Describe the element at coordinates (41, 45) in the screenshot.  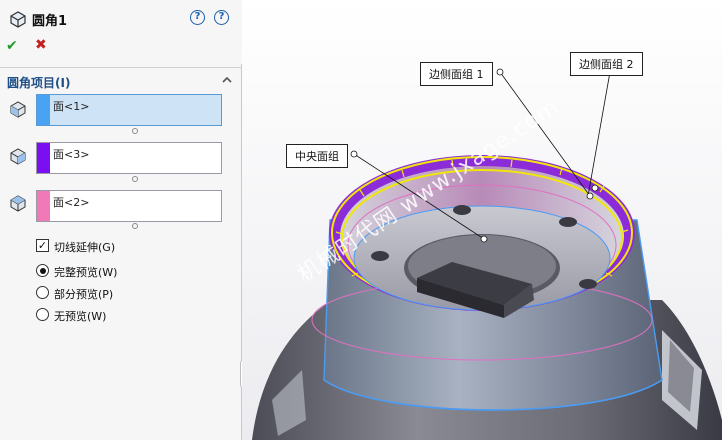
I see `cancel-x-icon: ✖` at that location.